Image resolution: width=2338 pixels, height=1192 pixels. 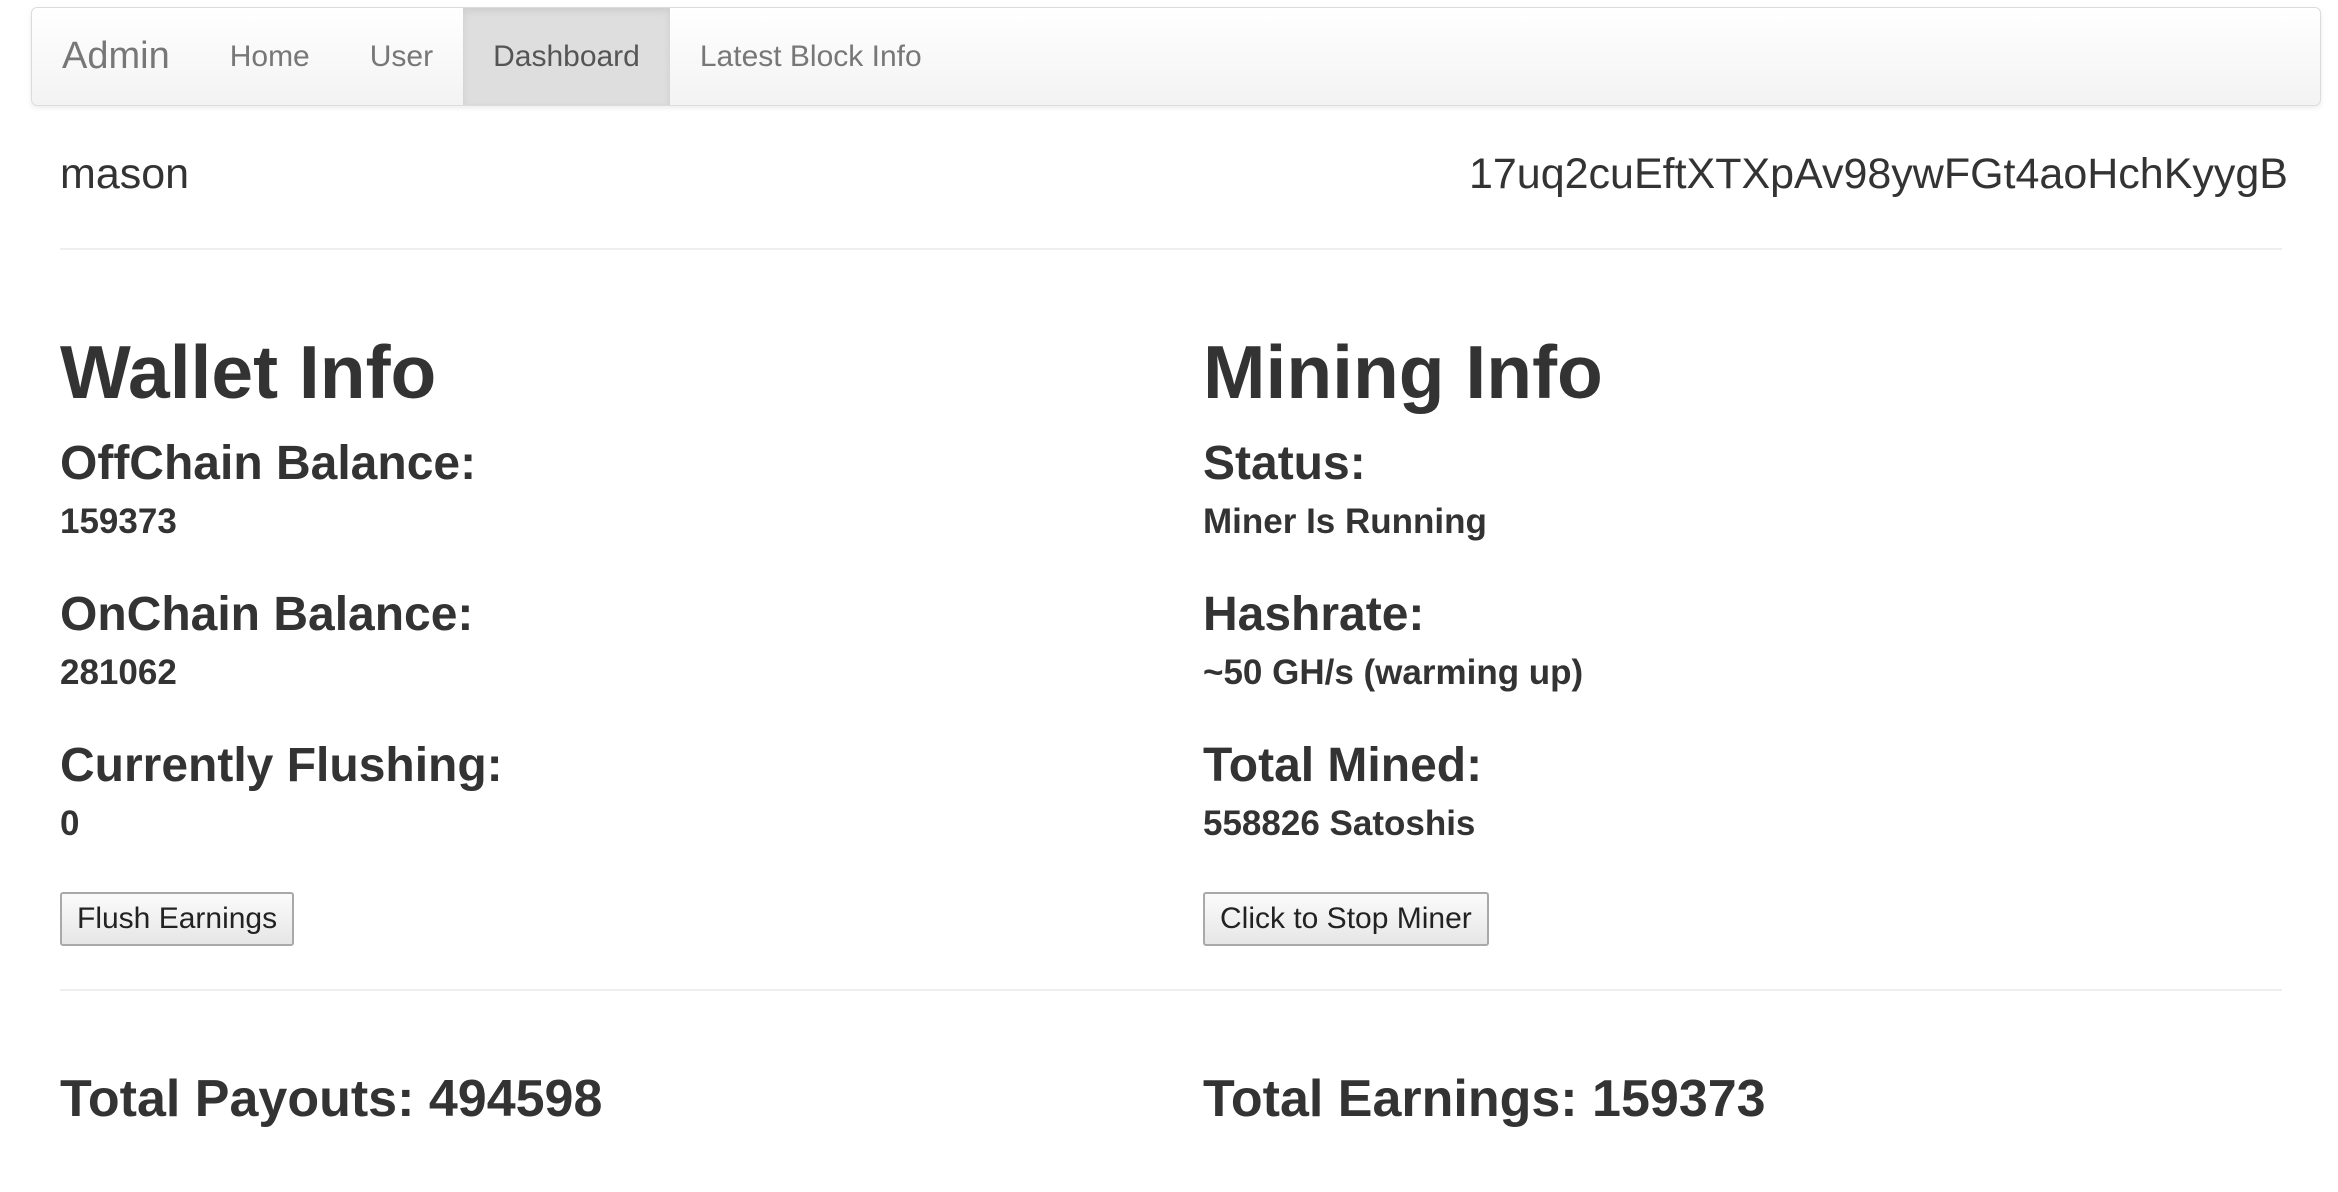 I want to click on flush-earnings-button: Flush Earnings, so click(x=177, y=919).